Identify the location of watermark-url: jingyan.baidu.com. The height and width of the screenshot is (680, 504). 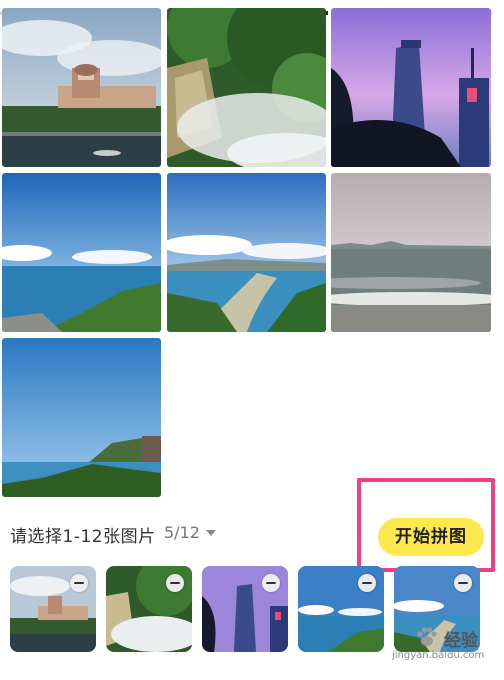
(438, 655).